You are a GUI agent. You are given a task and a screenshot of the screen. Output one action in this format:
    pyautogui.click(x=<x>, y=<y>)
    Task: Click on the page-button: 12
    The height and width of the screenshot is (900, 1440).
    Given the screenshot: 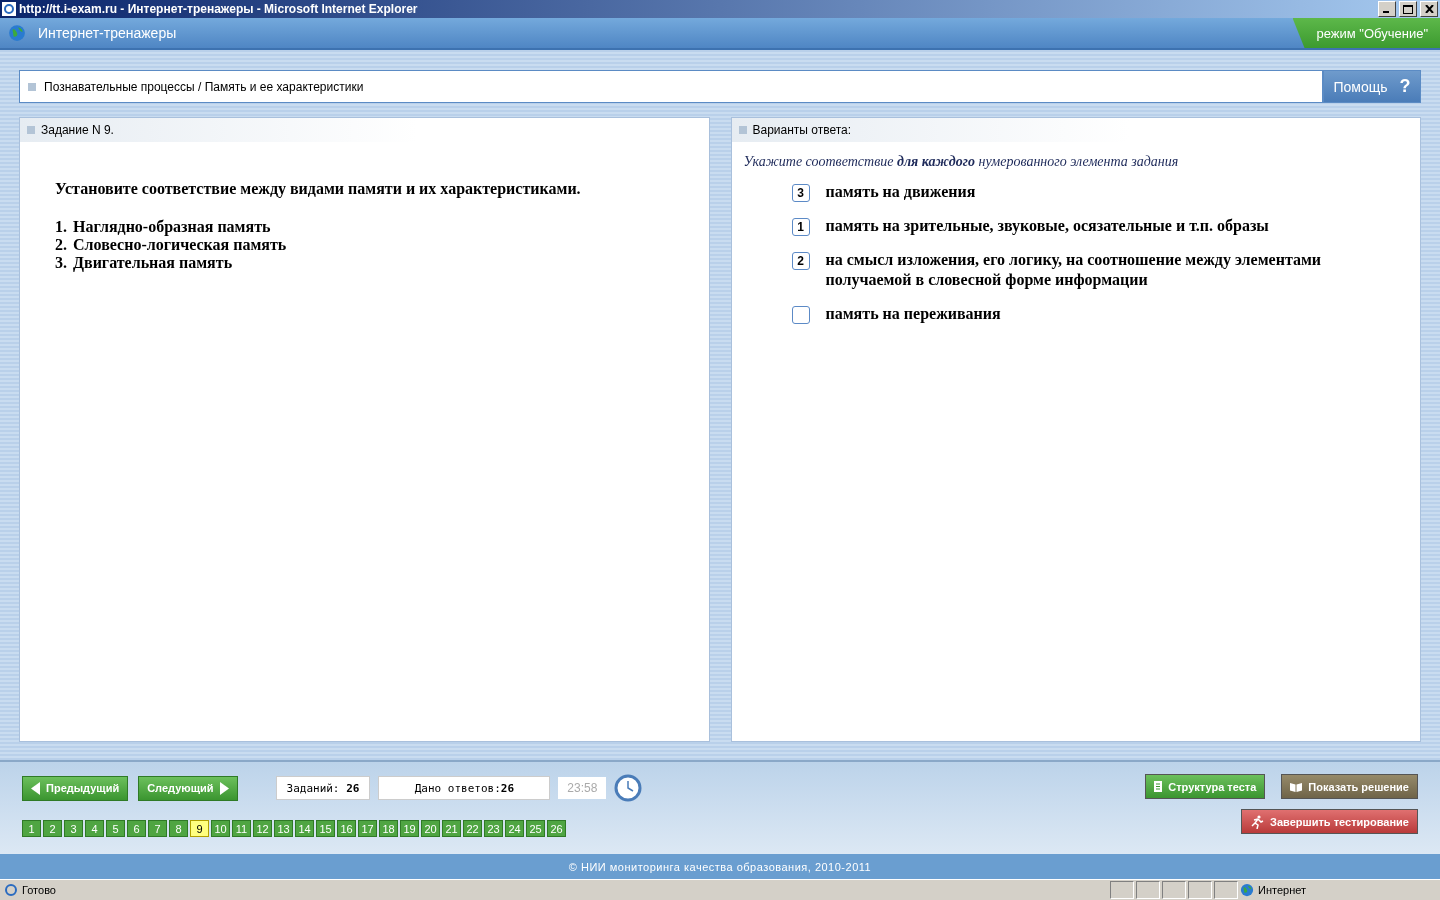 What is the action you would take?
    pyautogui.click(x=262, y=828)
    